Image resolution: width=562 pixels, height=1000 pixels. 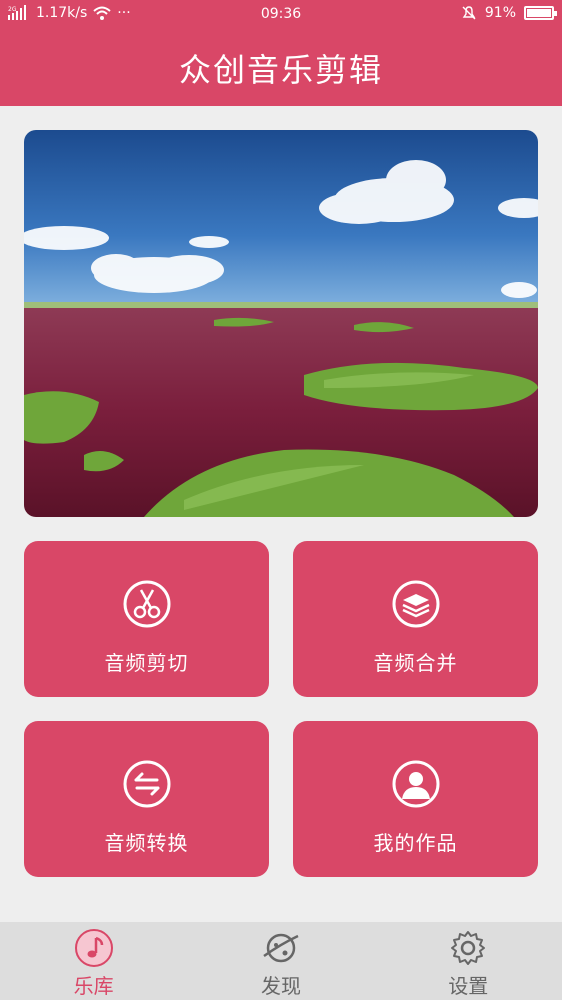 What do you see at coordinates (415, 604) in the screenshot?
I see `layers-icon` at bounding box center [415, 604].